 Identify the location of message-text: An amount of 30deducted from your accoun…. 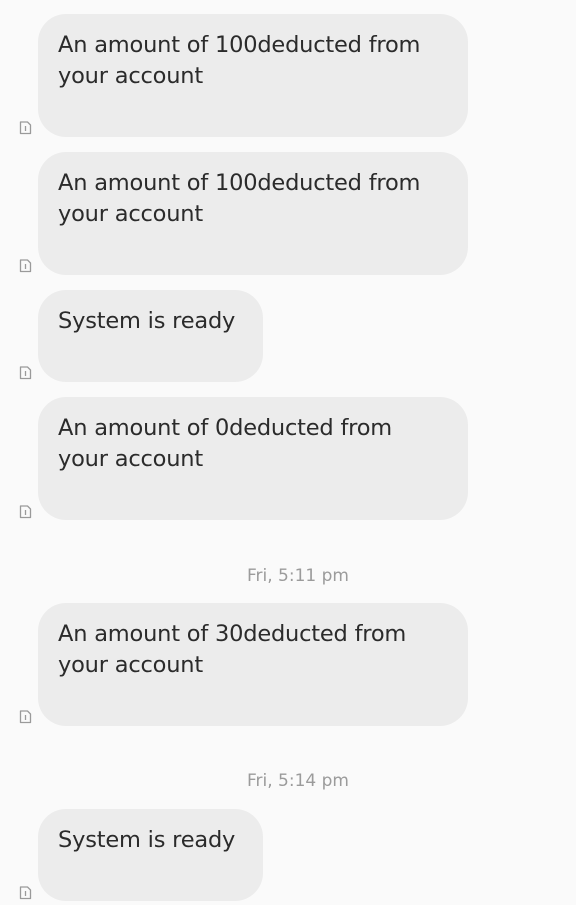
(232, 649).